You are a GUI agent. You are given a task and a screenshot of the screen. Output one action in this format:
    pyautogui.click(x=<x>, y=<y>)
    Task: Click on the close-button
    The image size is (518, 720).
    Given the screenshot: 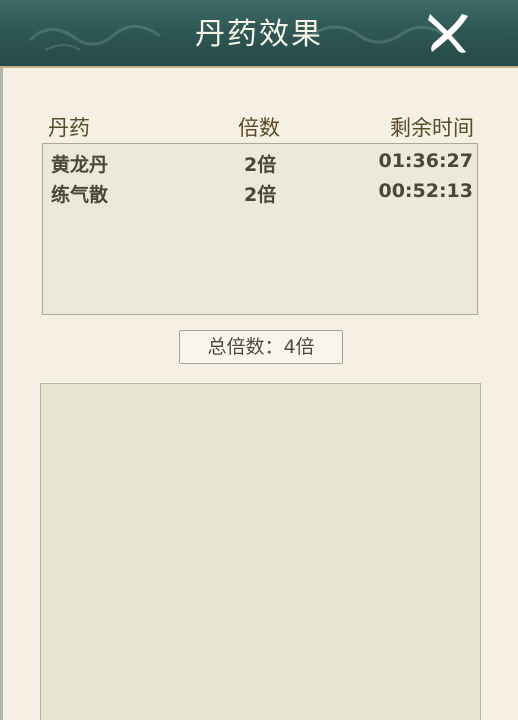 What is the action you would take?
    pyautogui.click(x=448, y=33)
    